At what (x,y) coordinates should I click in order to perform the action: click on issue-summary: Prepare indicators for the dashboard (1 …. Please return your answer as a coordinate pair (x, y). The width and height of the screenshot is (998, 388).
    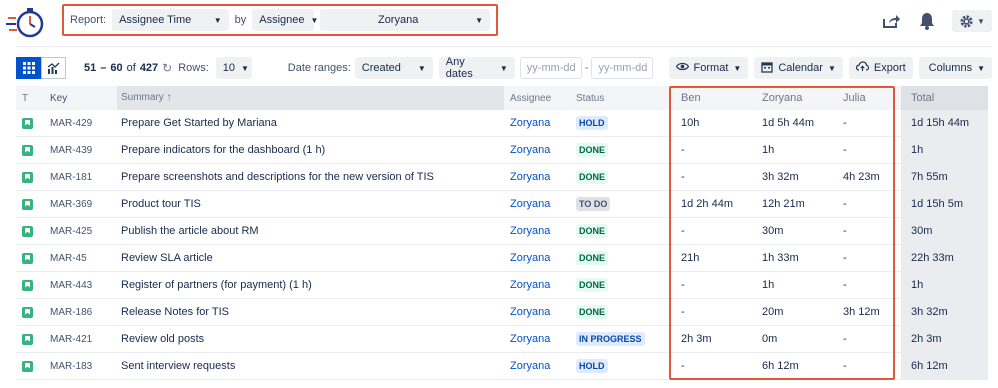
    Looking at the image, I should click on (310, 150).